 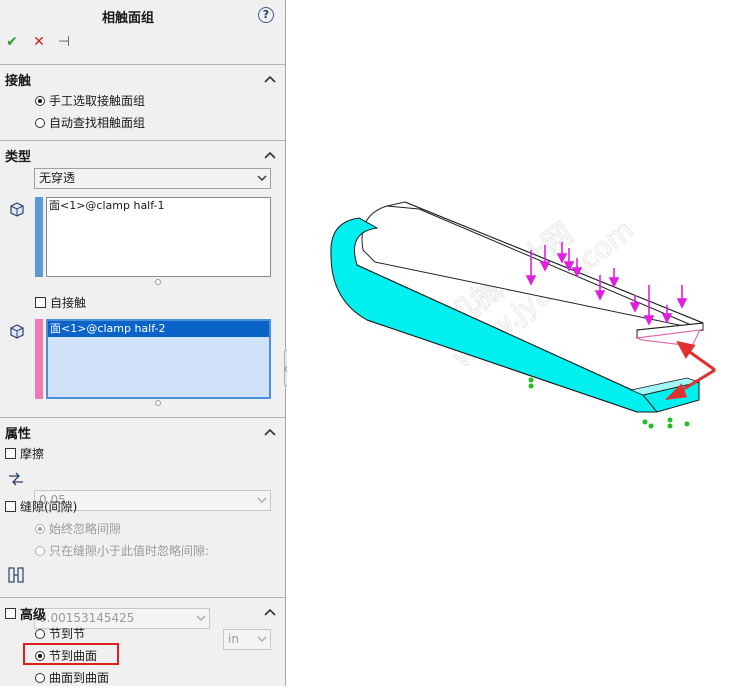 What do you see at coordinates (233, 639) in the screenshot?
I see `gap-unit: in` at bounding box center [233, 639].